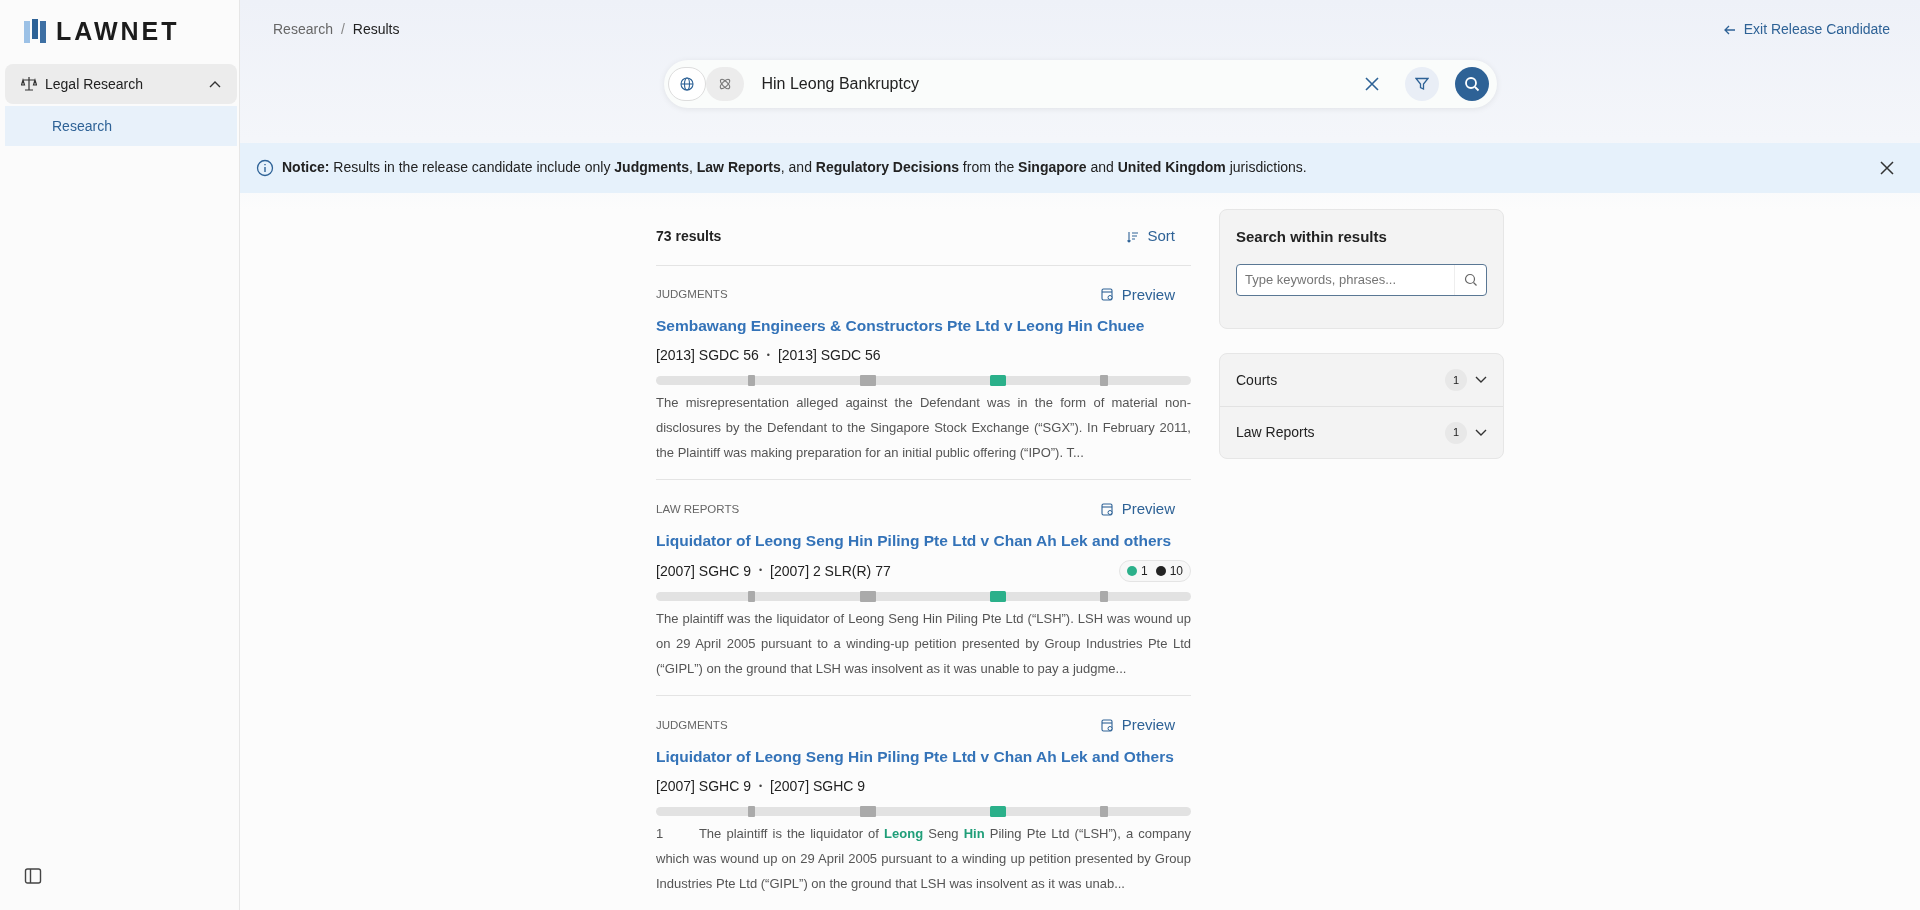  I want to click on facet-toggle: Law Reports 1, so click(1361, 432).